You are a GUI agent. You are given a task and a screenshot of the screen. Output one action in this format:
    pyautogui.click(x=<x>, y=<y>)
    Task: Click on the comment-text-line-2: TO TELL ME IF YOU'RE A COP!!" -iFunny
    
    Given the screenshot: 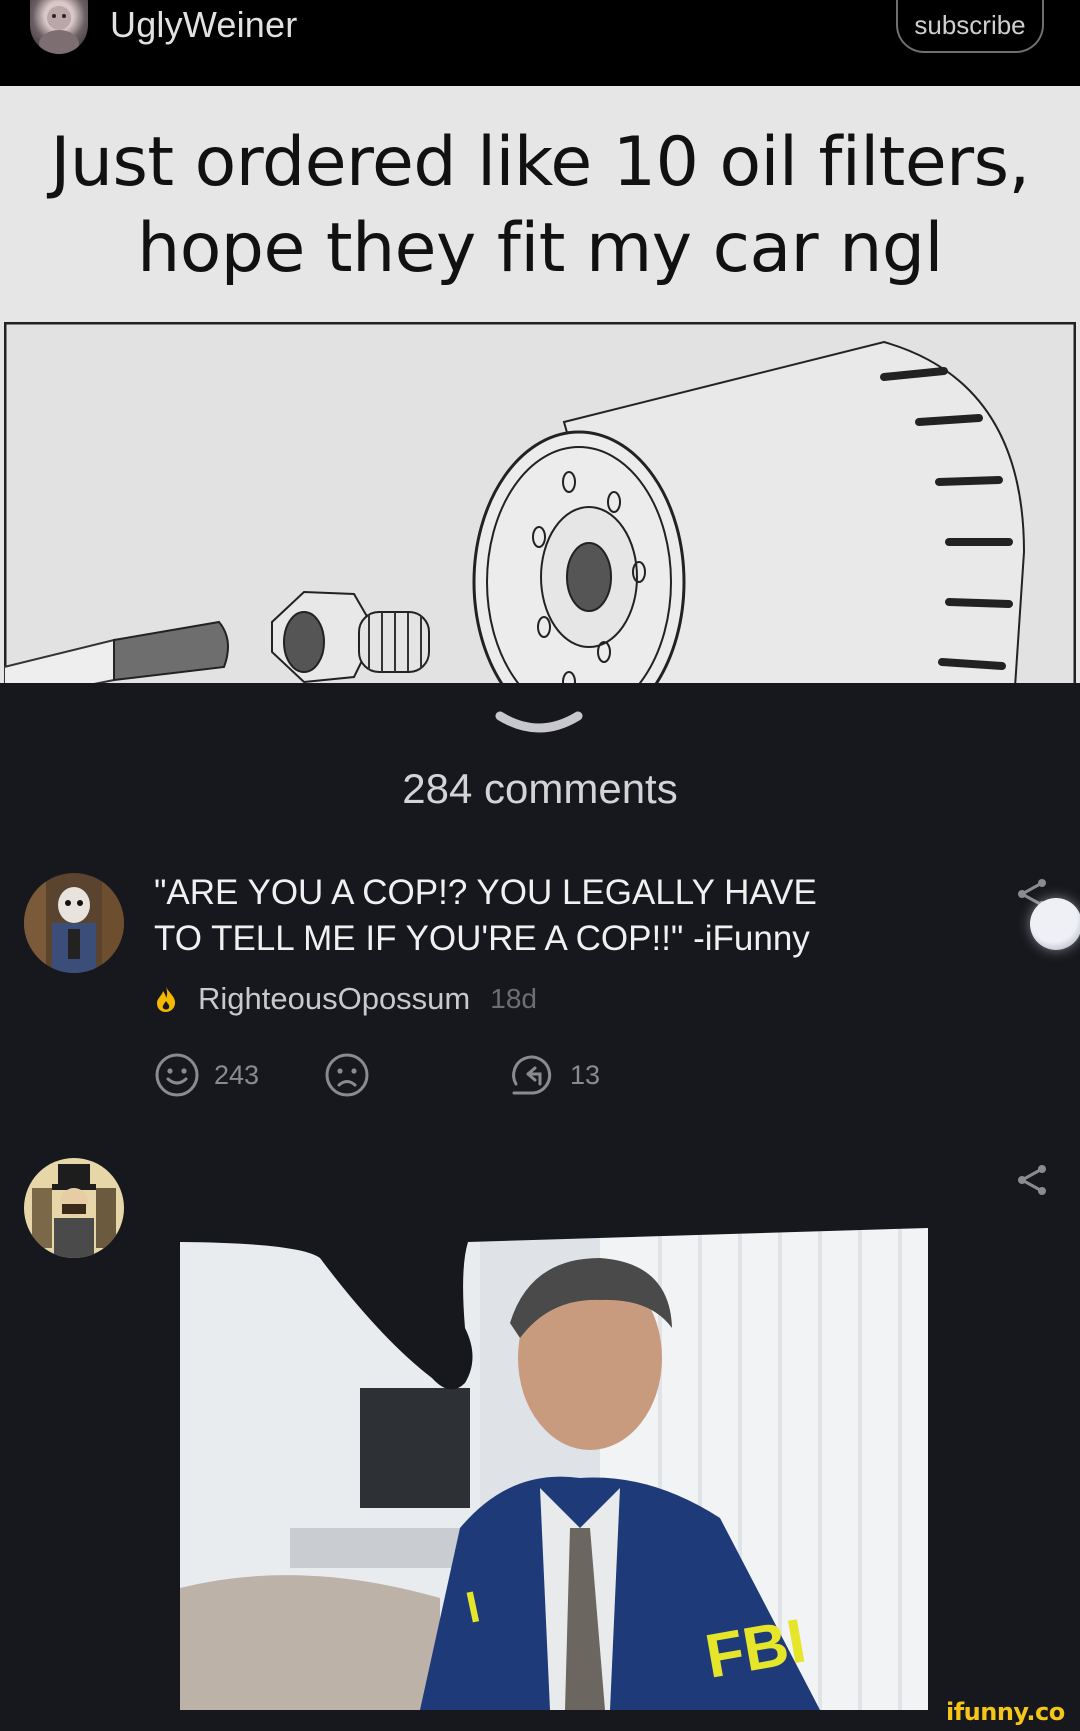 What is the action you would take?
    pyautogui.click(x=482, y=938)
    